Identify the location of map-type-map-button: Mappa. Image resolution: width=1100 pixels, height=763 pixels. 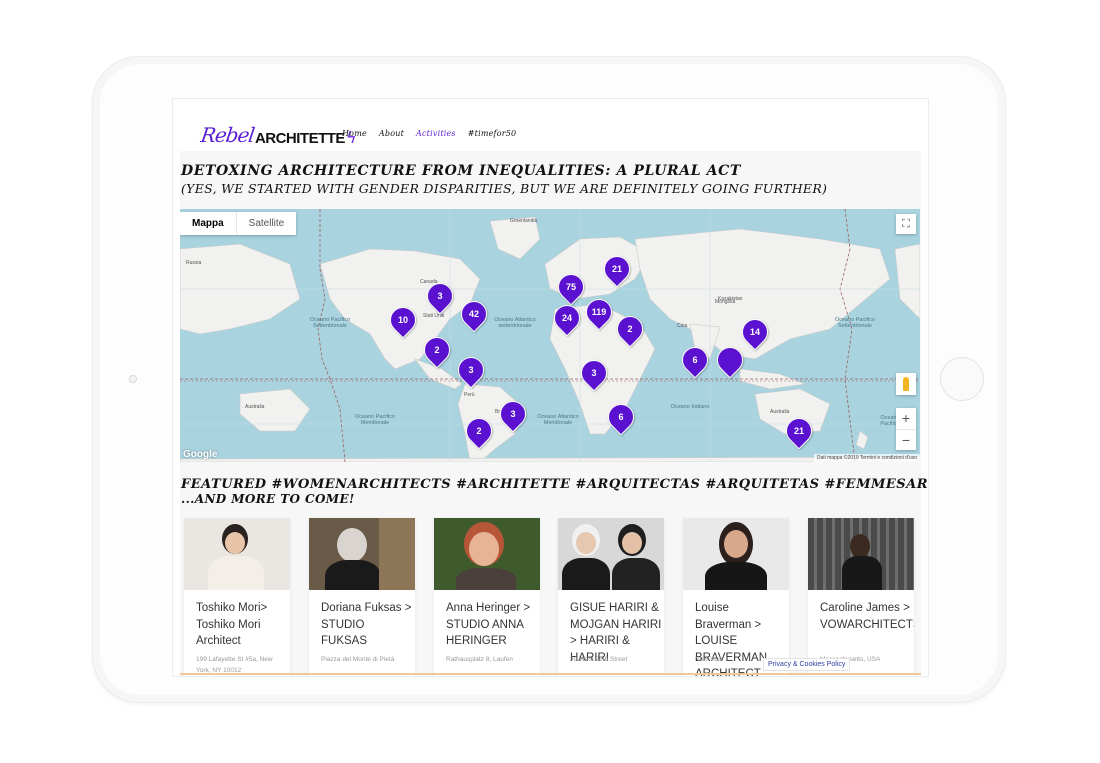
(208, 223).